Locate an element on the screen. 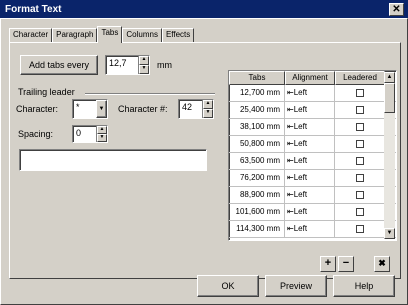  table-row: 101,600 mm ⇤Left is located at coordinates (312, 212).